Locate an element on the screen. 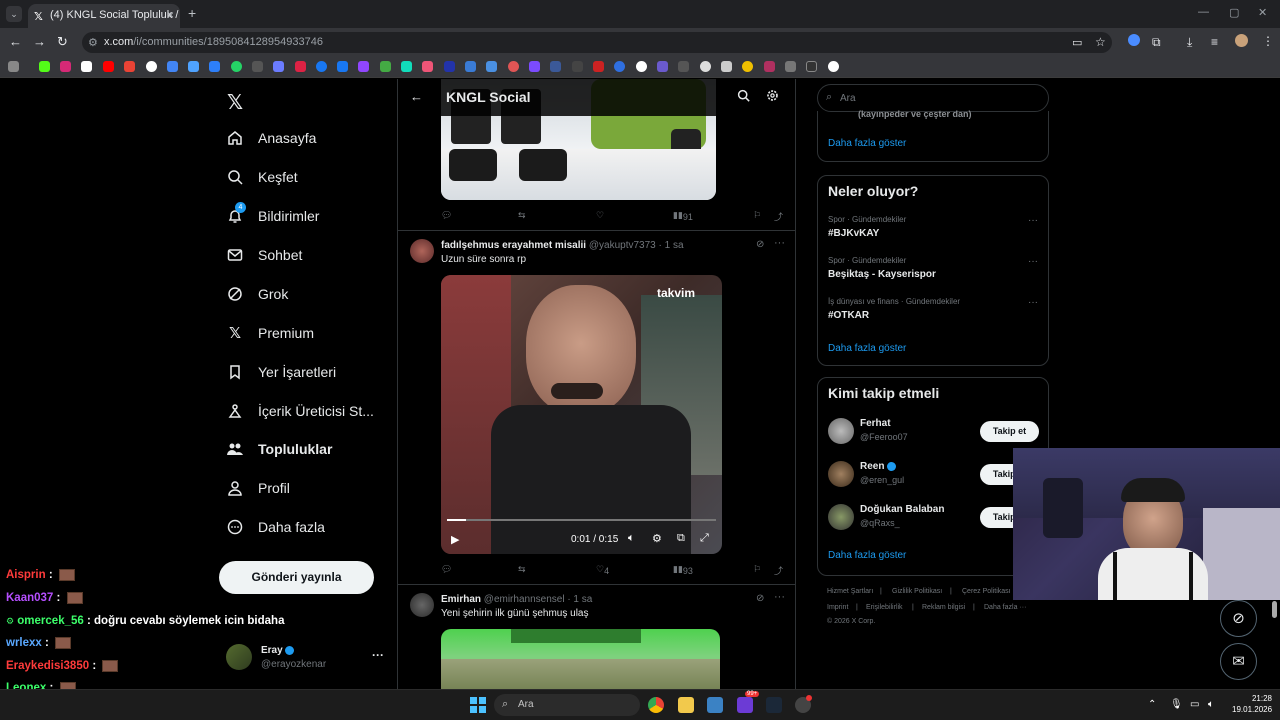 This screenshot has height=720, width=1280. browser-menu-icon: ⋮ is located at coordinates (1268, 41).